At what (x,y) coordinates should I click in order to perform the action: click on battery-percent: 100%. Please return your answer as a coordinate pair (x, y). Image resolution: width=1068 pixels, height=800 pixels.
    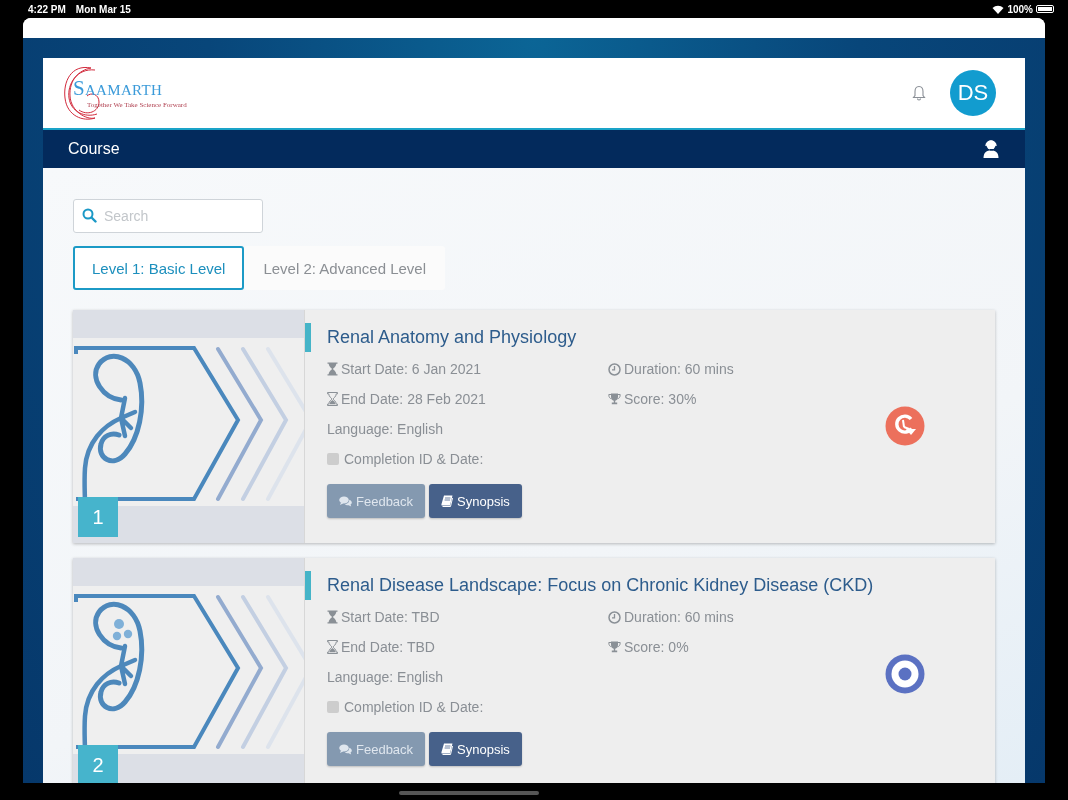
    Looking at the image, I should click on (1020, 9).